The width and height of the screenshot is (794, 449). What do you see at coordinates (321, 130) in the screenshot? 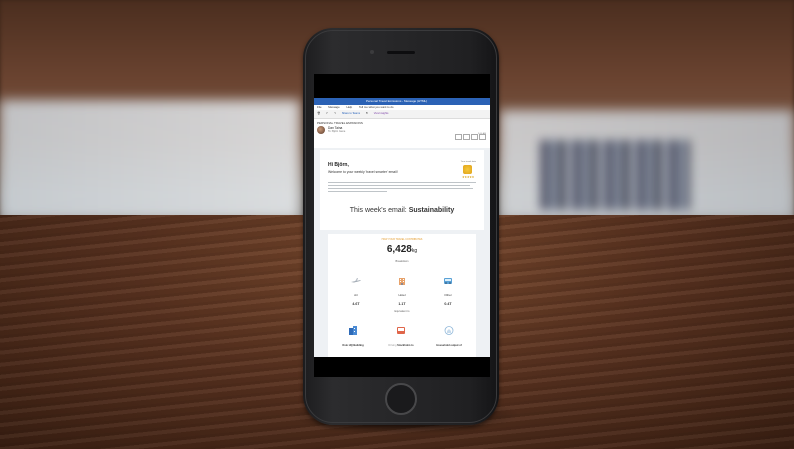
I see `sender-avatar` at bounding box center [321, 130].